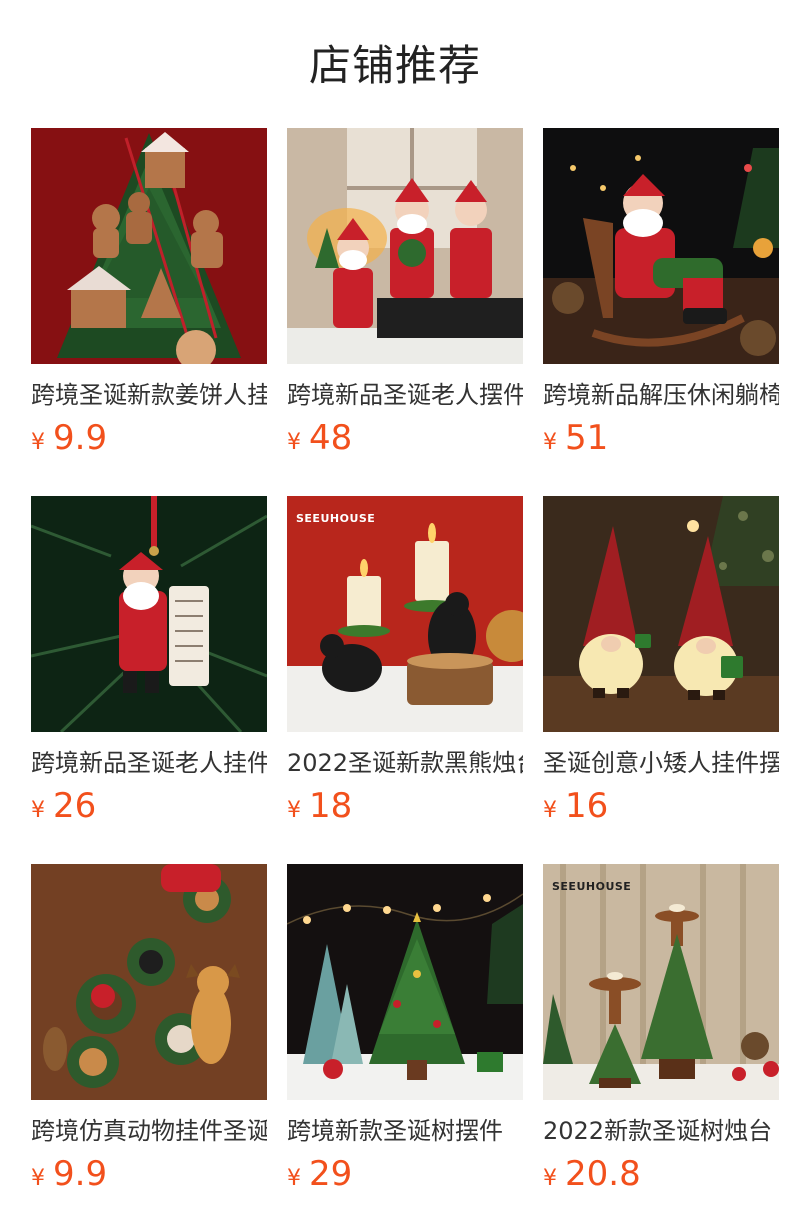  I want to click on product-card: 跨境新款圣诞树摆件 ¥ 29, so click(405, 1048).